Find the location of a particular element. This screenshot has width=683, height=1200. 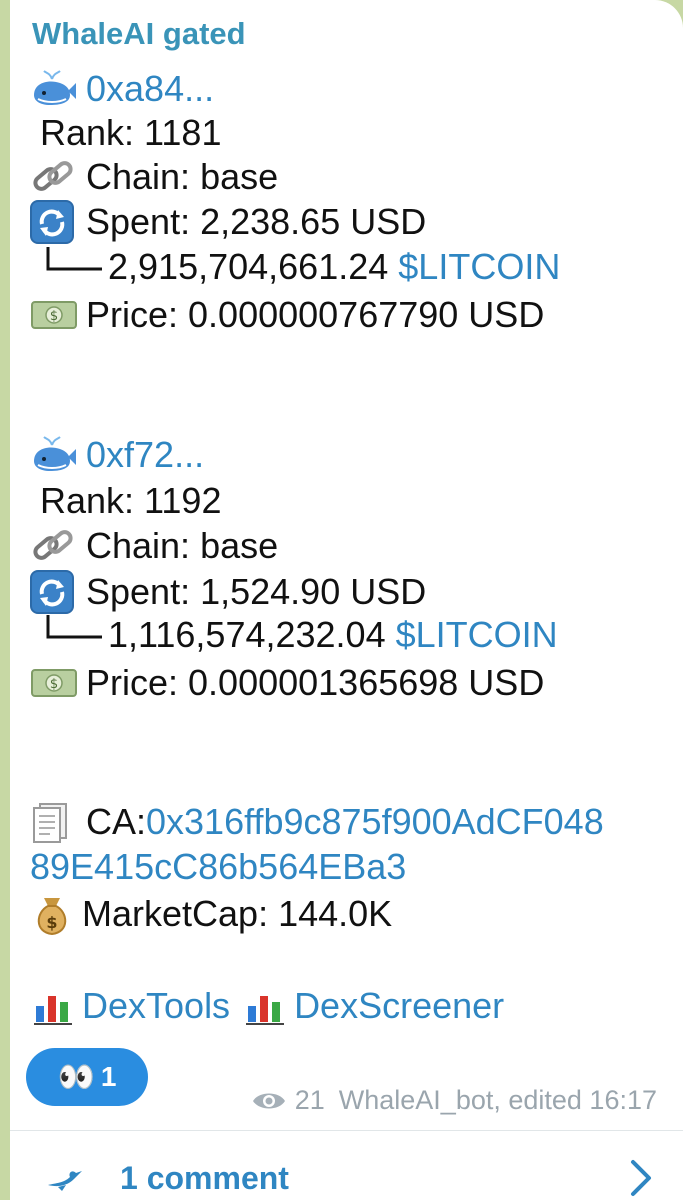

whale-2-spent-line: Spent: 1,524.90 USD is located at coordinates (228, 592).